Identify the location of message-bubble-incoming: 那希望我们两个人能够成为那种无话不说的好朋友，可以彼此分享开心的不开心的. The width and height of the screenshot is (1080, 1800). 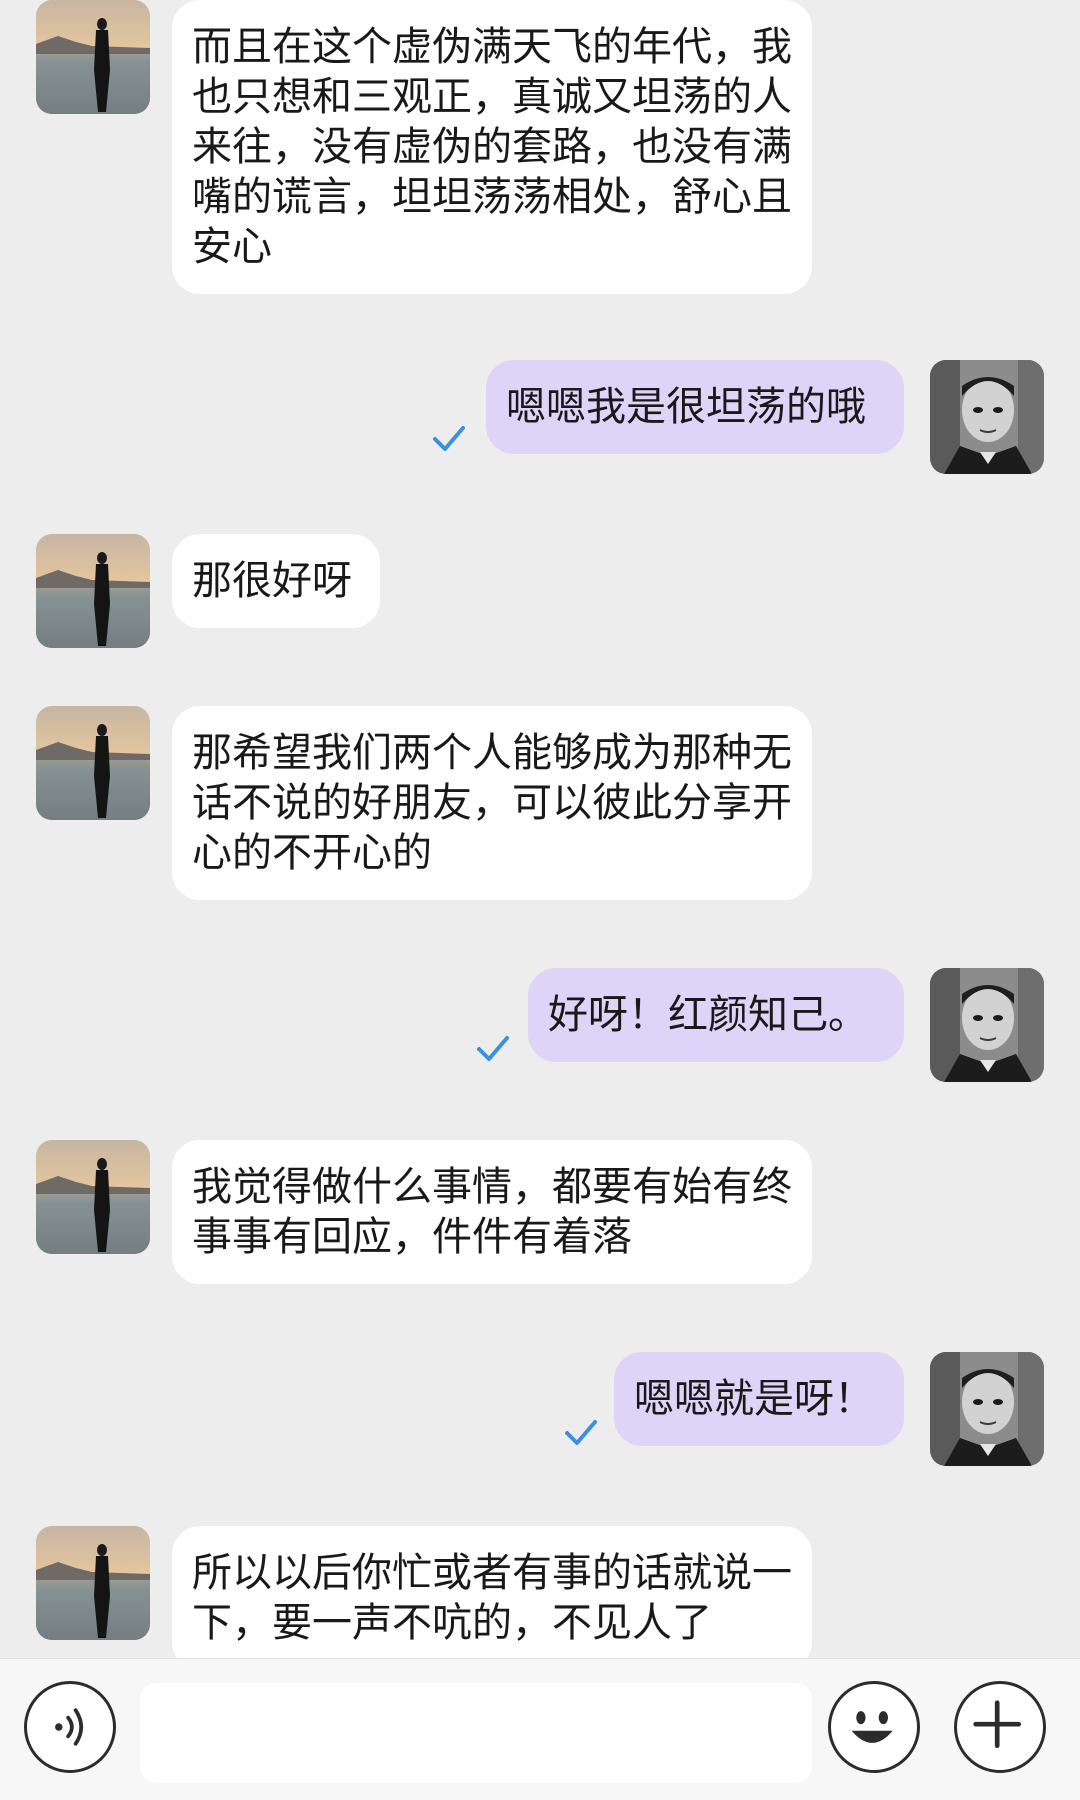
(492, 803).